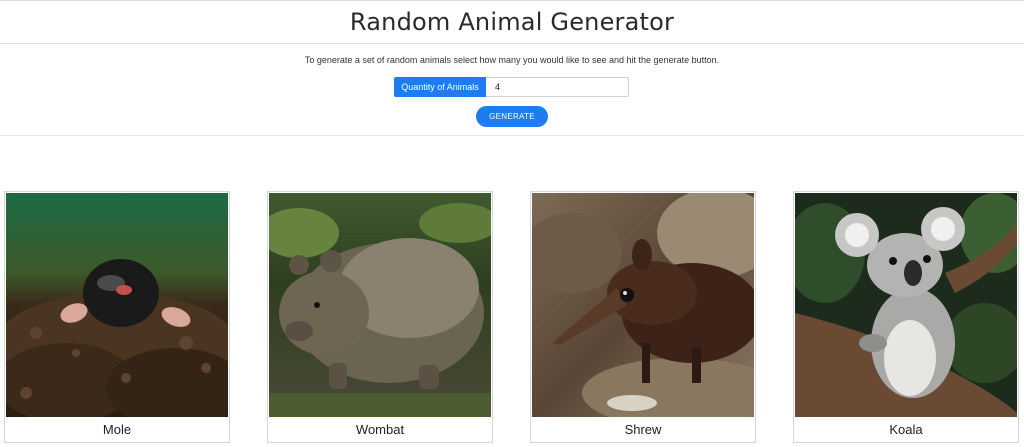  I want to click on mole-photo-image, so click(117, 305).